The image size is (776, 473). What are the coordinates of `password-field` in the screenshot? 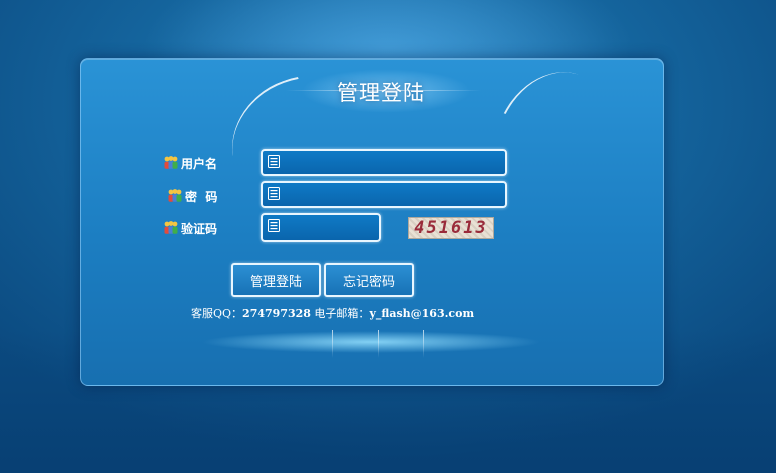 It's located at (384, 194).